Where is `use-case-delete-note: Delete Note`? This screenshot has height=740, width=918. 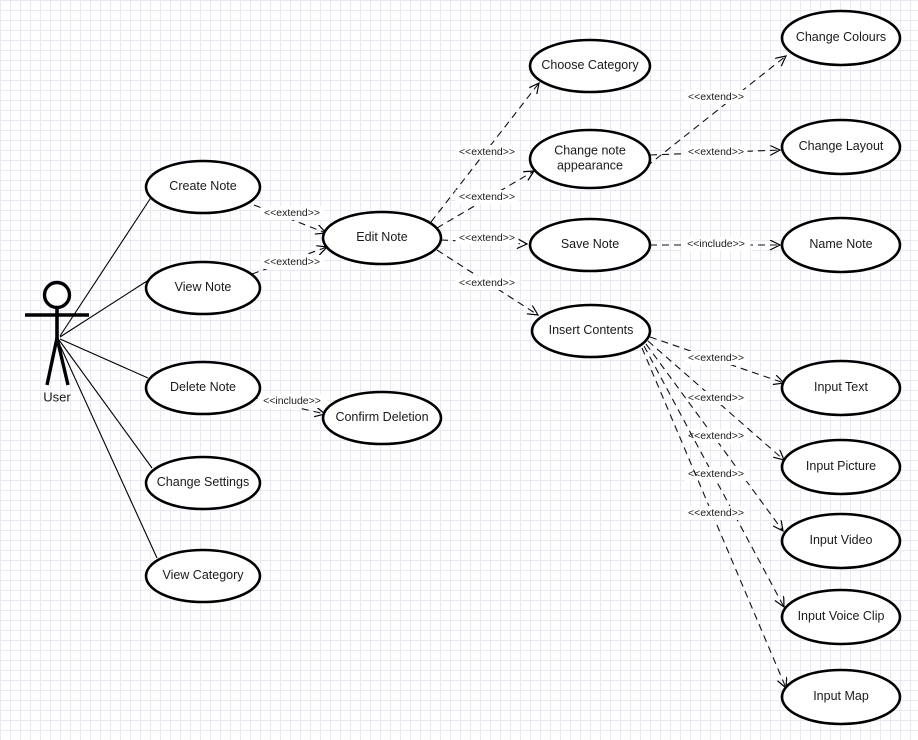 use-case-delete-note: Delete Note is located at coordinates (203, 388).